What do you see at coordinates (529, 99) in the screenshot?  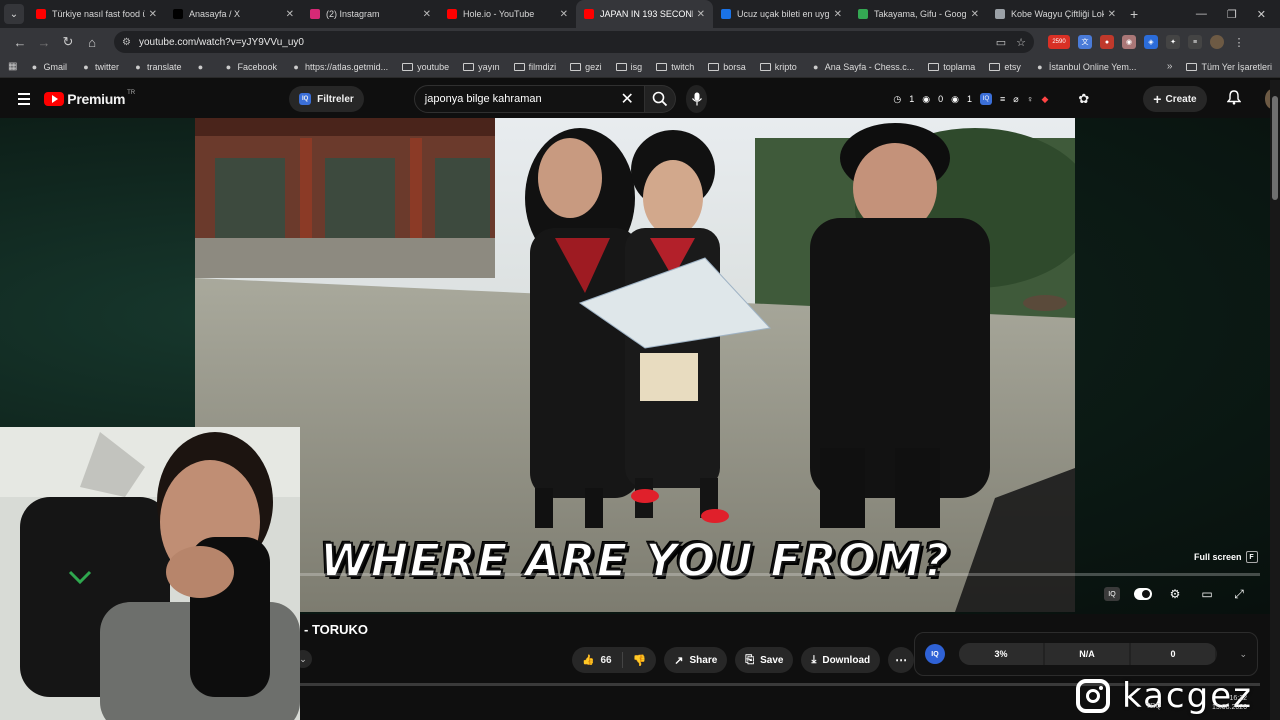 I see `search-input: japonya bilge kahraman ✕` at bounding box center [529, 99].